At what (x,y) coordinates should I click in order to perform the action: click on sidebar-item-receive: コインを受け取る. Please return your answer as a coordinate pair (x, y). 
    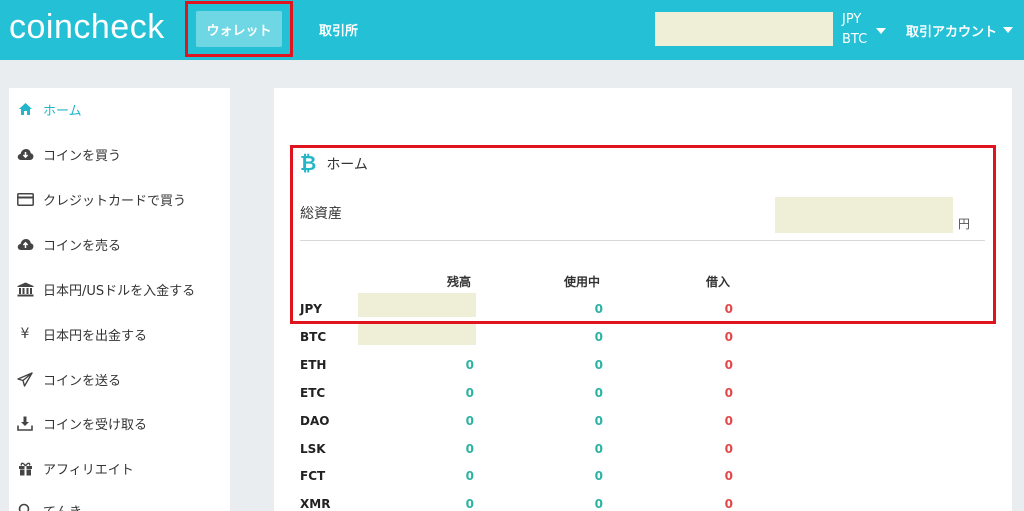
    Looking at the image, I should click on (81, 423).